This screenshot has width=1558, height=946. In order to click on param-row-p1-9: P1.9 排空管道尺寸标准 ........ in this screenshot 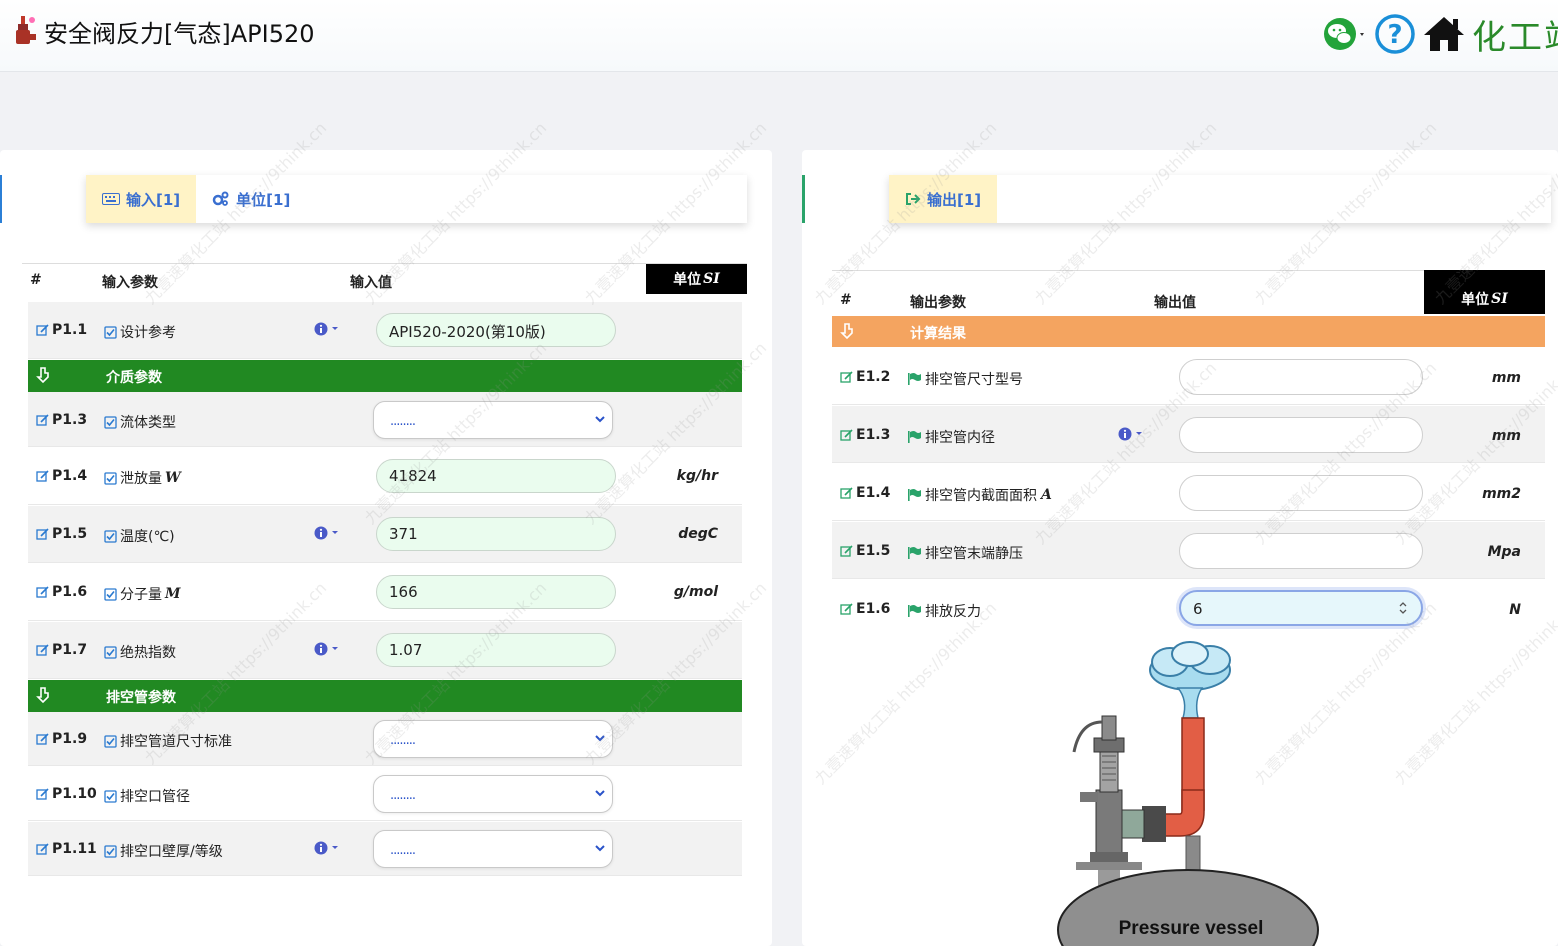, I will do `click(385, 739)`.